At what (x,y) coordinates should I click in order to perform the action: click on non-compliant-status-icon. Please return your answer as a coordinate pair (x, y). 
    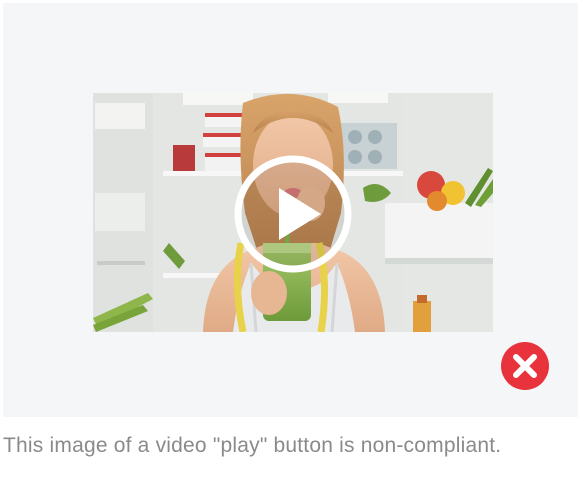
    Looking at the image, I should click on (525, 366).